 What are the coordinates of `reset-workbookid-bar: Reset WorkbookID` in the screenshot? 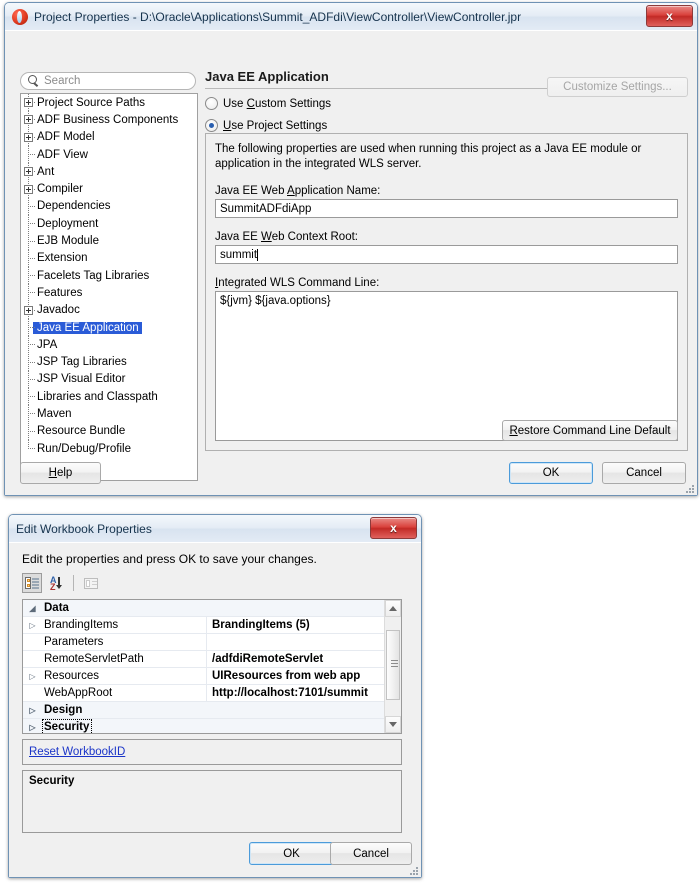 It's located at (212, 752).